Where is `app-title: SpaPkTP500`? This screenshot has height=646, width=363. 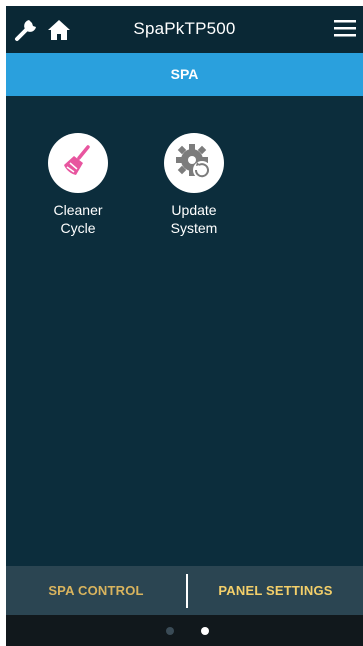
app-title: SpaPkTP500 is located at coordinates (184, 28).